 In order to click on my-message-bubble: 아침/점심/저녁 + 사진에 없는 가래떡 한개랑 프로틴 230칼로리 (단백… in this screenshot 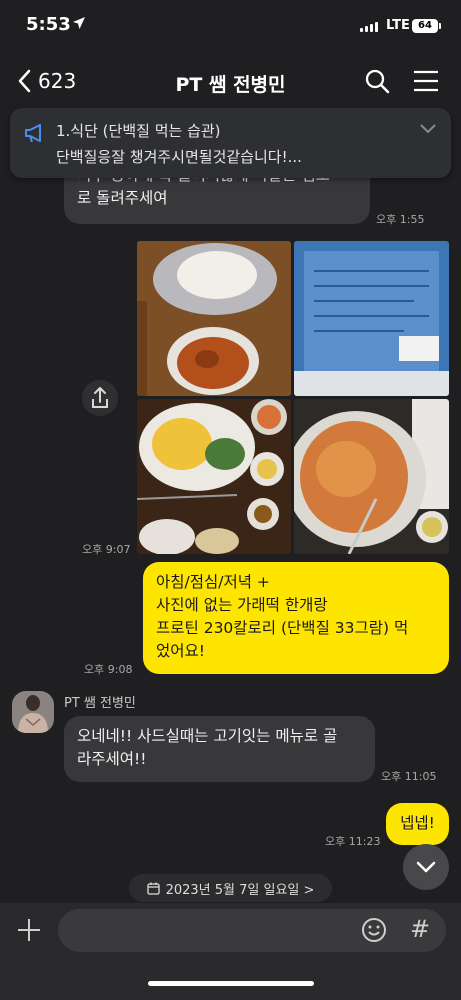, I will do `click(296, 618)`.